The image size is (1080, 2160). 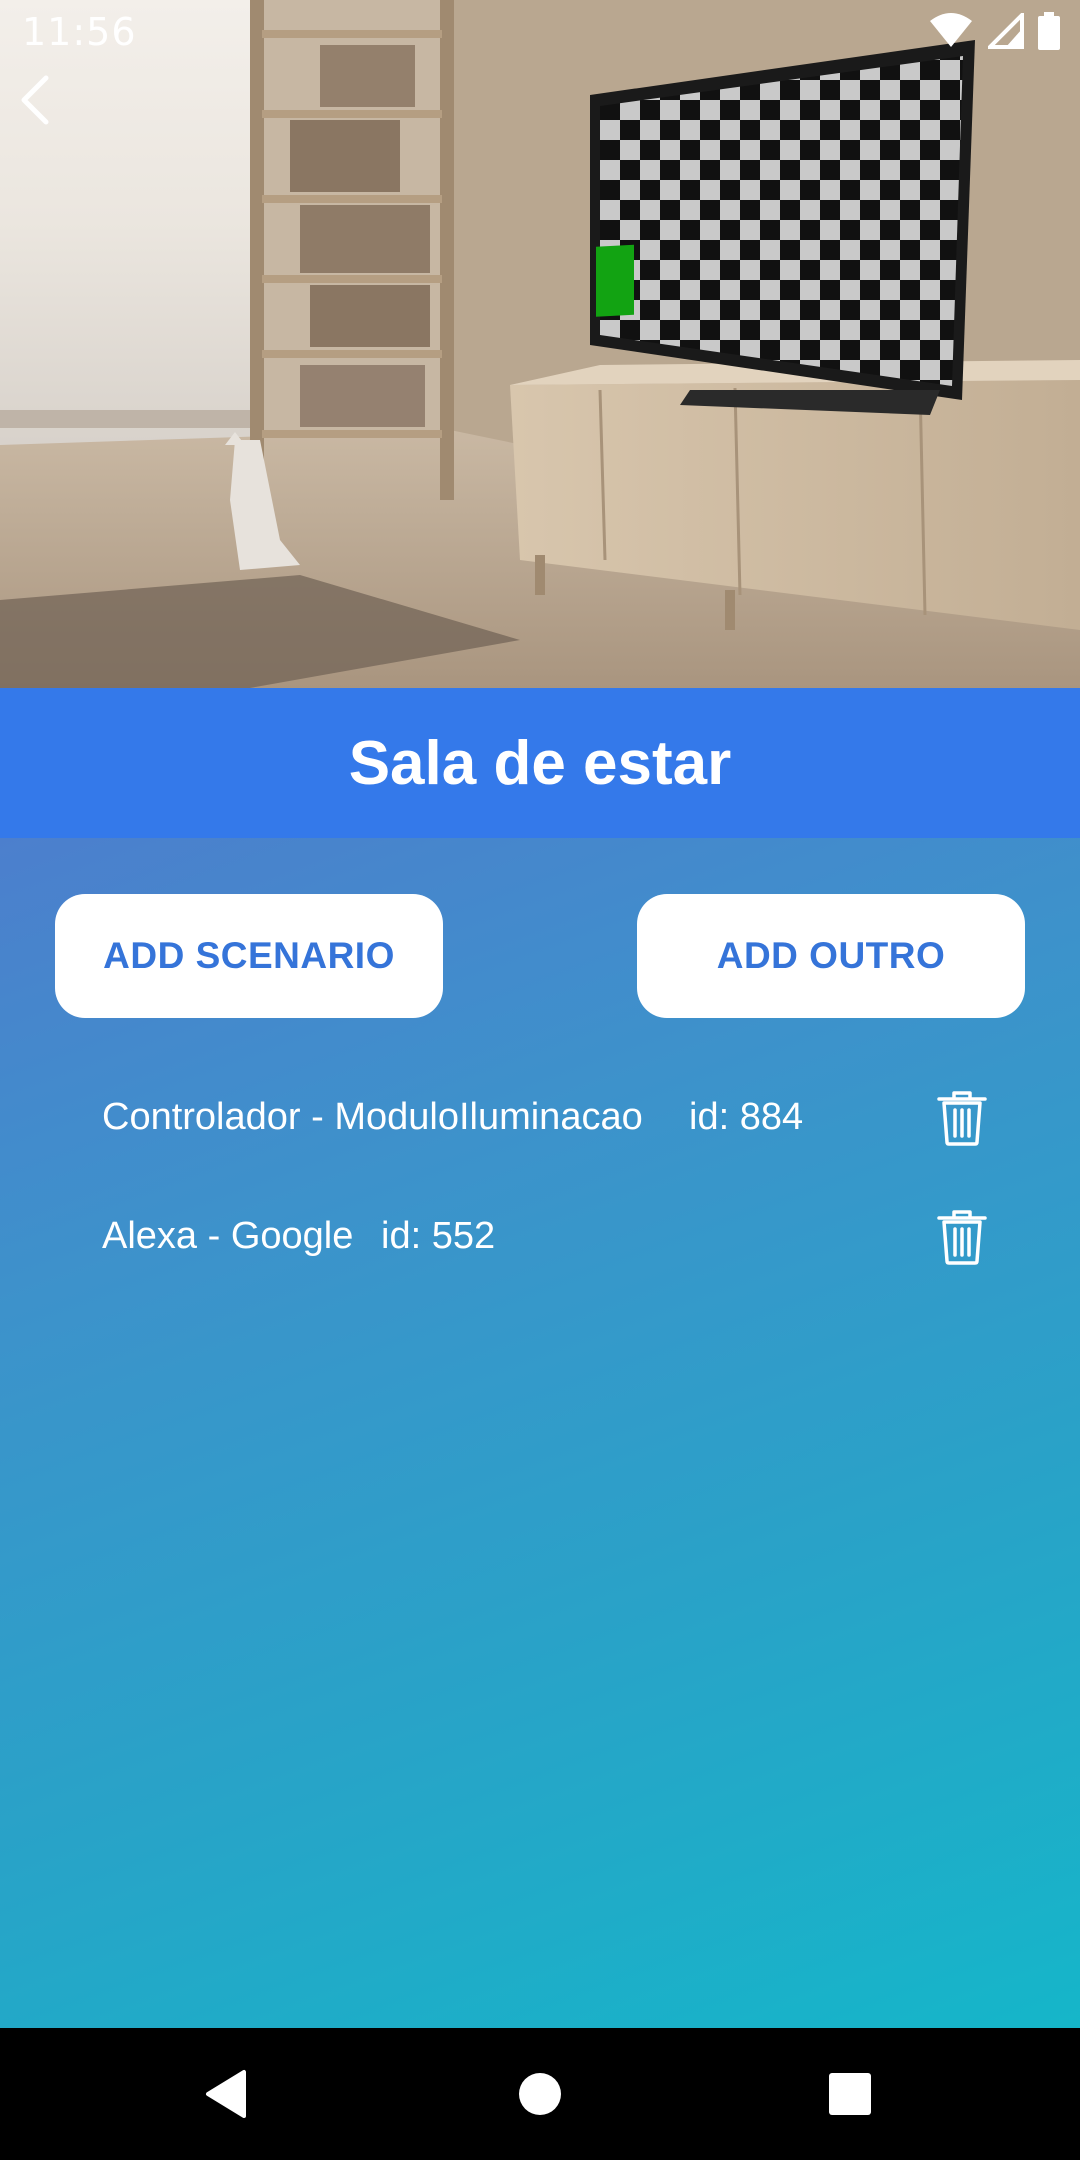 What do you see at coordinates (540, 1236) in the screenshot?
I see `device-list-item: Alexa - Google id: 552` at bounding box center [540, 1236].